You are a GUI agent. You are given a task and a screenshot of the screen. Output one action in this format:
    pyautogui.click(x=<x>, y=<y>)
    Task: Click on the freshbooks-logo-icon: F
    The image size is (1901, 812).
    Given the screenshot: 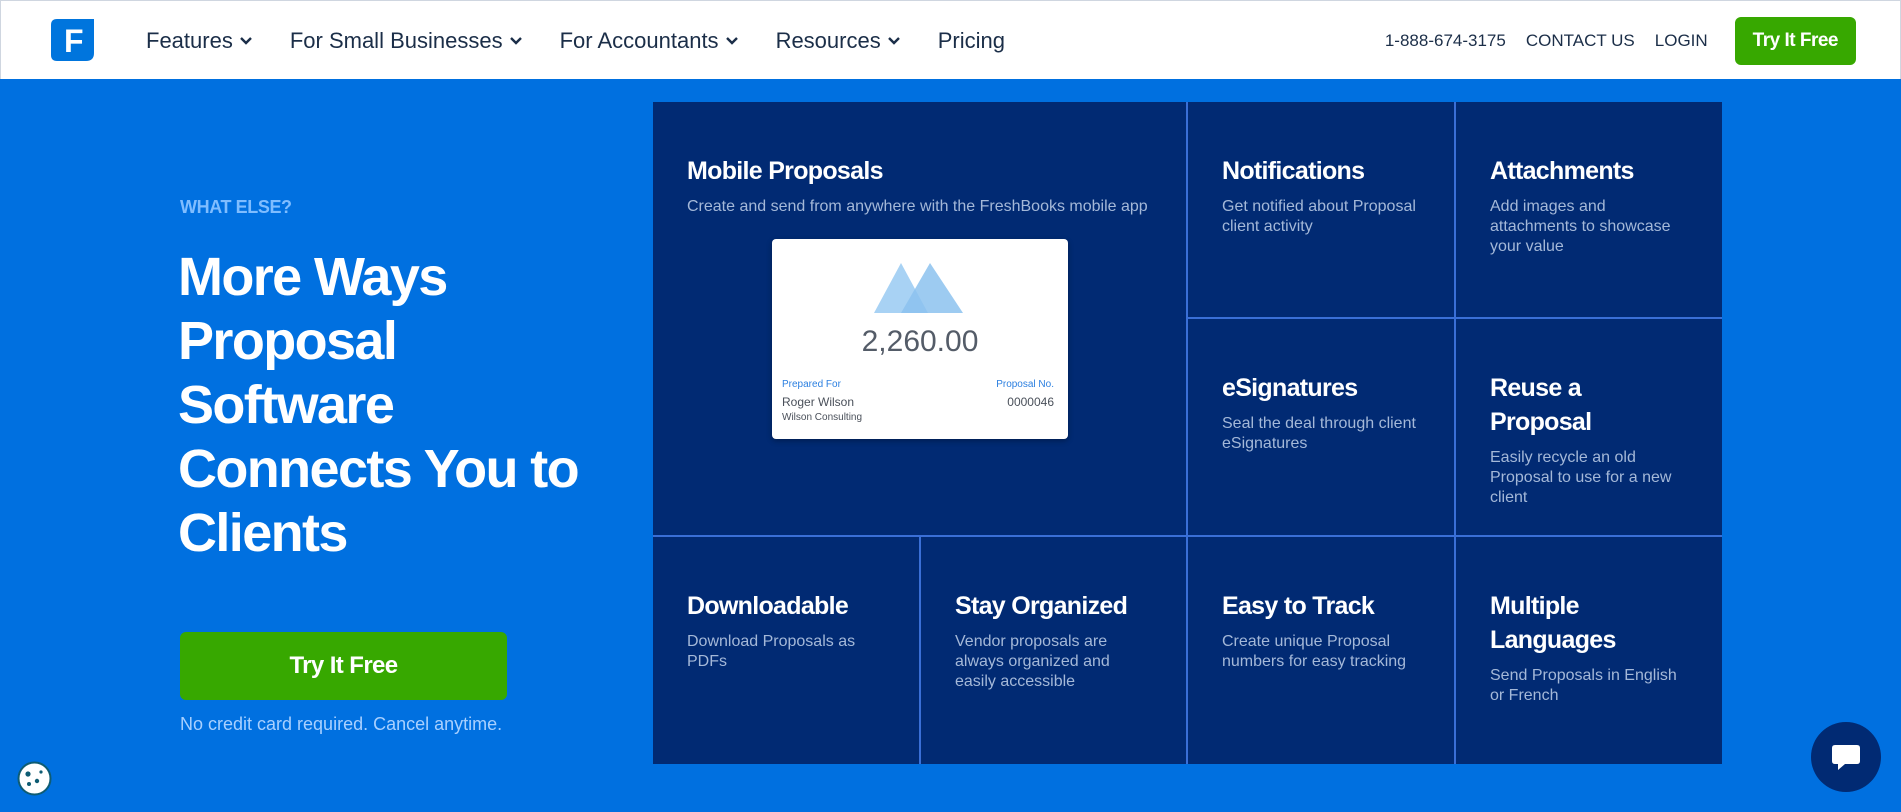 What is the action you would take?
    pyautogui.click(x=72, y=40)
    